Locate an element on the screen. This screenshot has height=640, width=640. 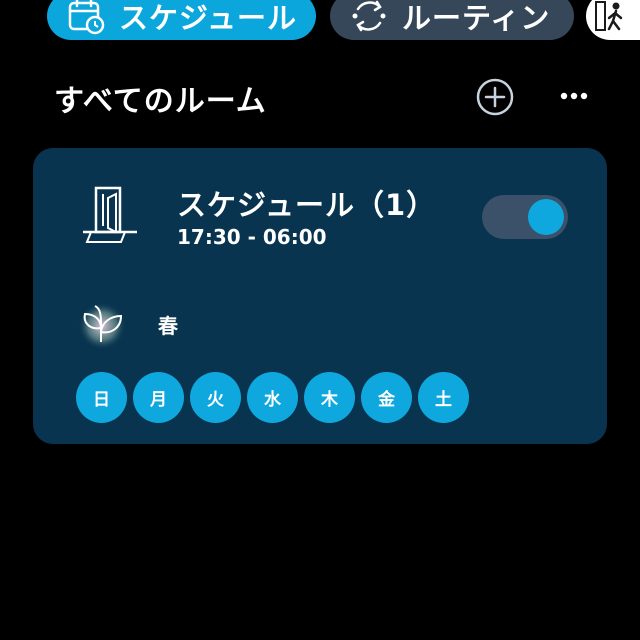
tab-routine: ルーティン is located at coordinates (452, 20).